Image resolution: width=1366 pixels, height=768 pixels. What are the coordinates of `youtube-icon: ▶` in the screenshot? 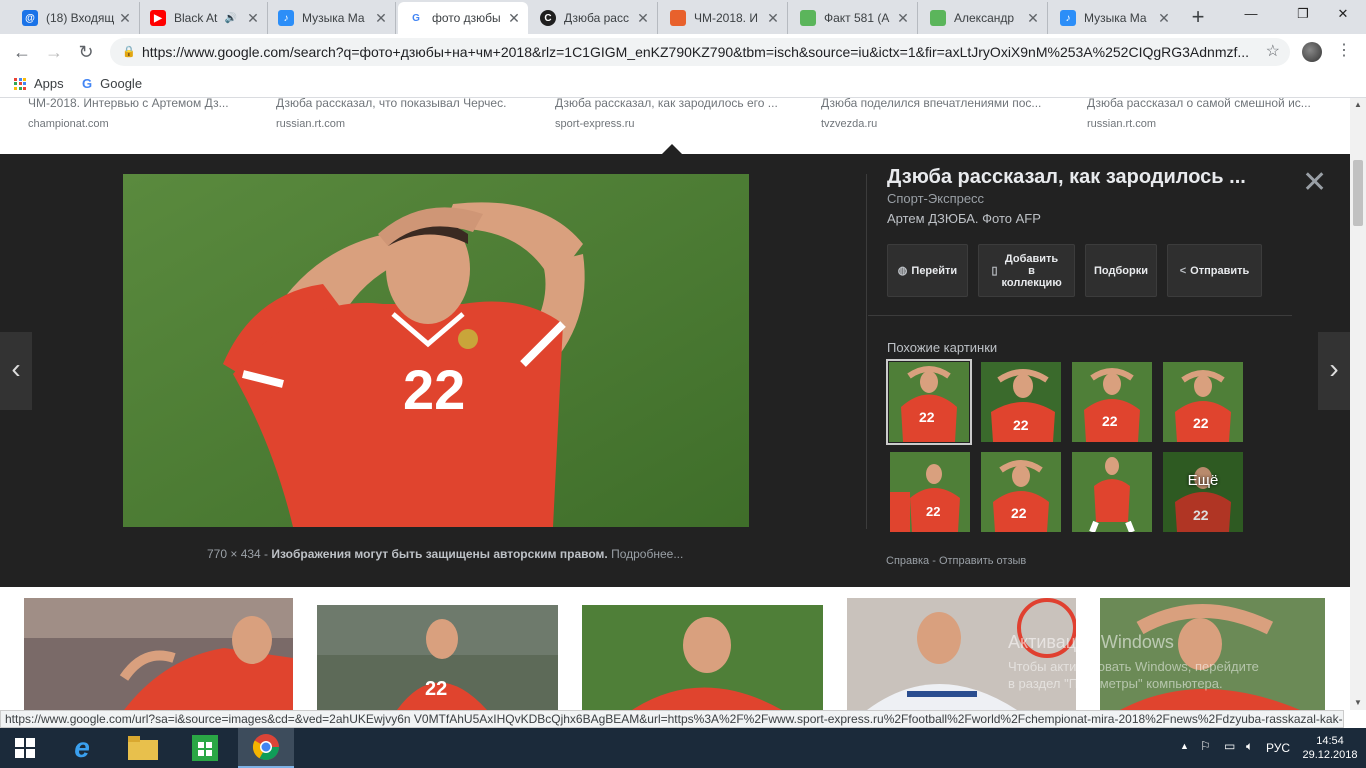 It's located at (158, 18).